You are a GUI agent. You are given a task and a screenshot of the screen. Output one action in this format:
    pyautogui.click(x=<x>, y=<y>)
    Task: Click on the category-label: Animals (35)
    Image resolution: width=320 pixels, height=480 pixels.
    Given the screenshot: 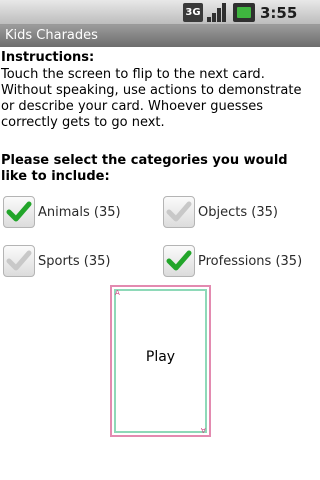 What is the action you would take?
    pyautogui.click(x=79, y=212)
    